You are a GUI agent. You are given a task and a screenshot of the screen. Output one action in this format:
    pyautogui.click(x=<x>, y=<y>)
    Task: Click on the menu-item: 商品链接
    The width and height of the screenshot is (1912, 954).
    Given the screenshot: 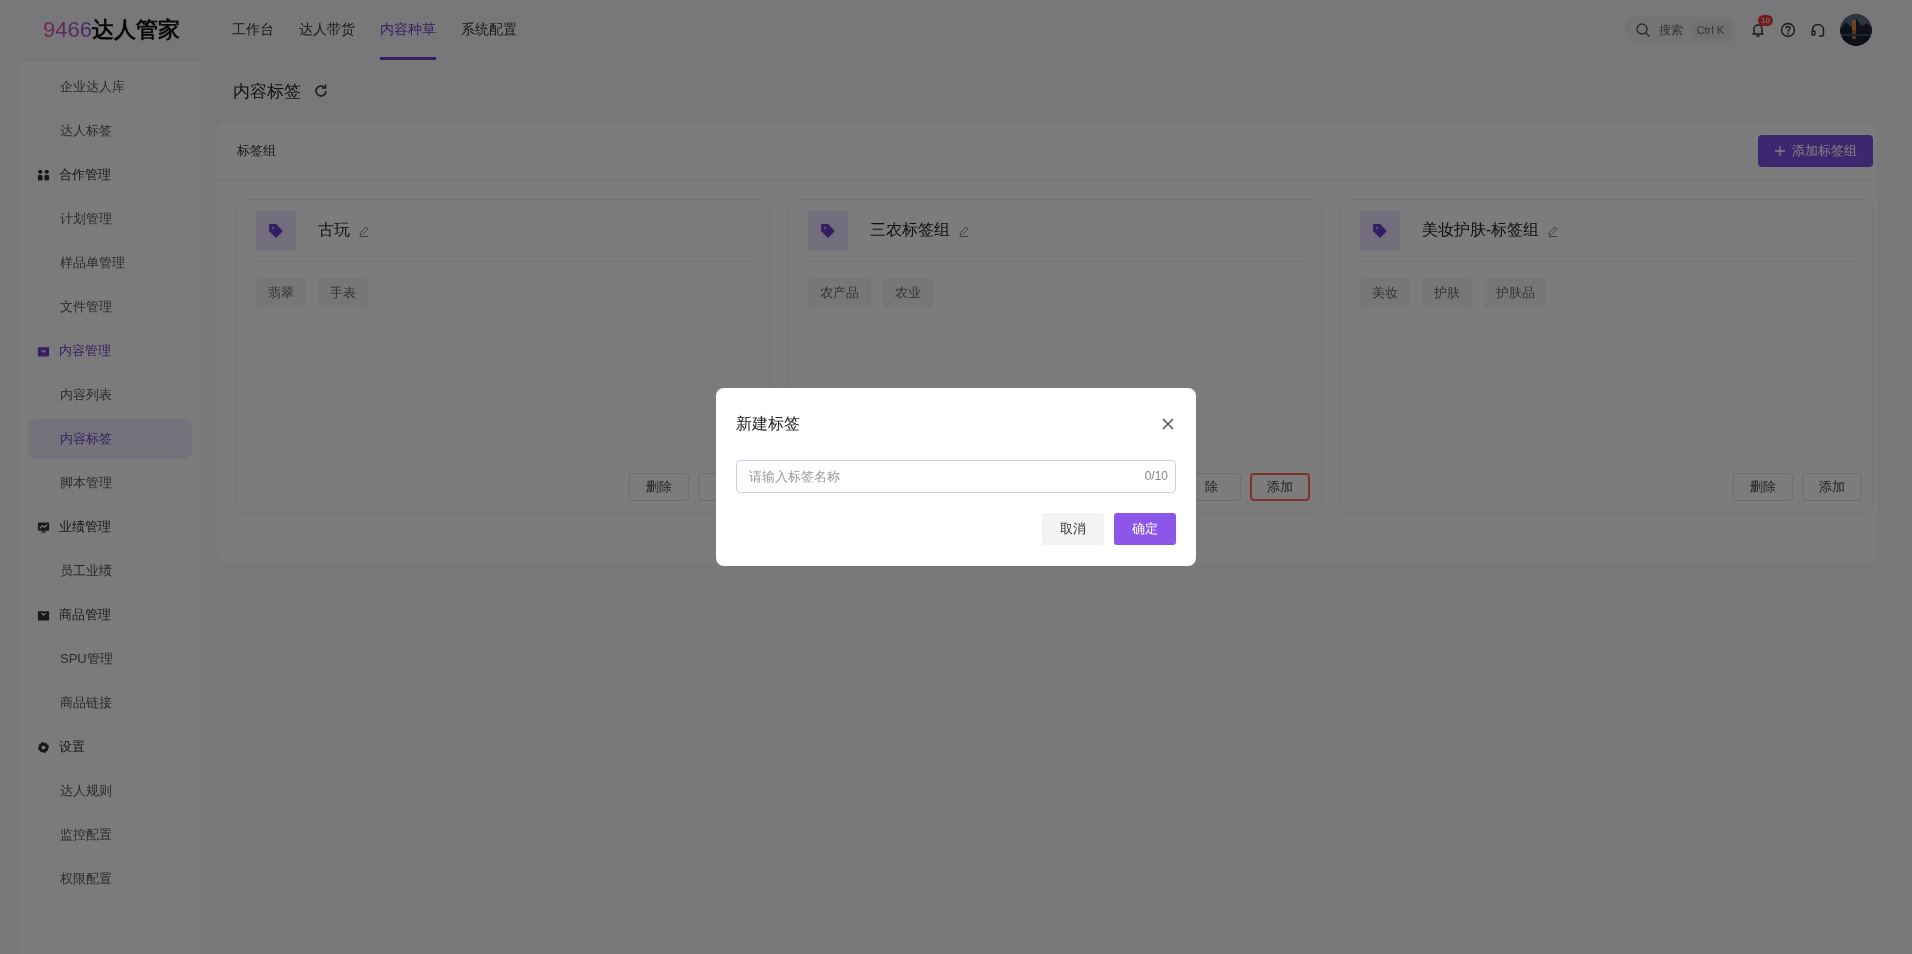 What is the action you would take?
    pyautogui.click(x=110, y=703)
    